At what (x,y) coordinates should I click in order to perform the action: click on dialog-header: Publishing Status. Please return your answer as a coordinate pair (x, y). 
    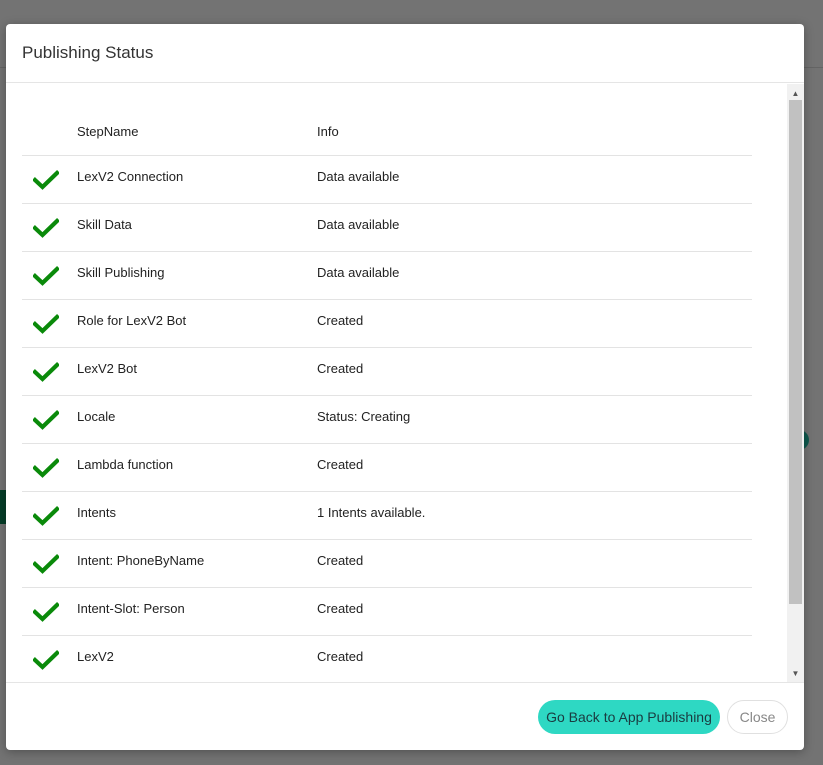
    Looking at the image, I should click on (405, 53).